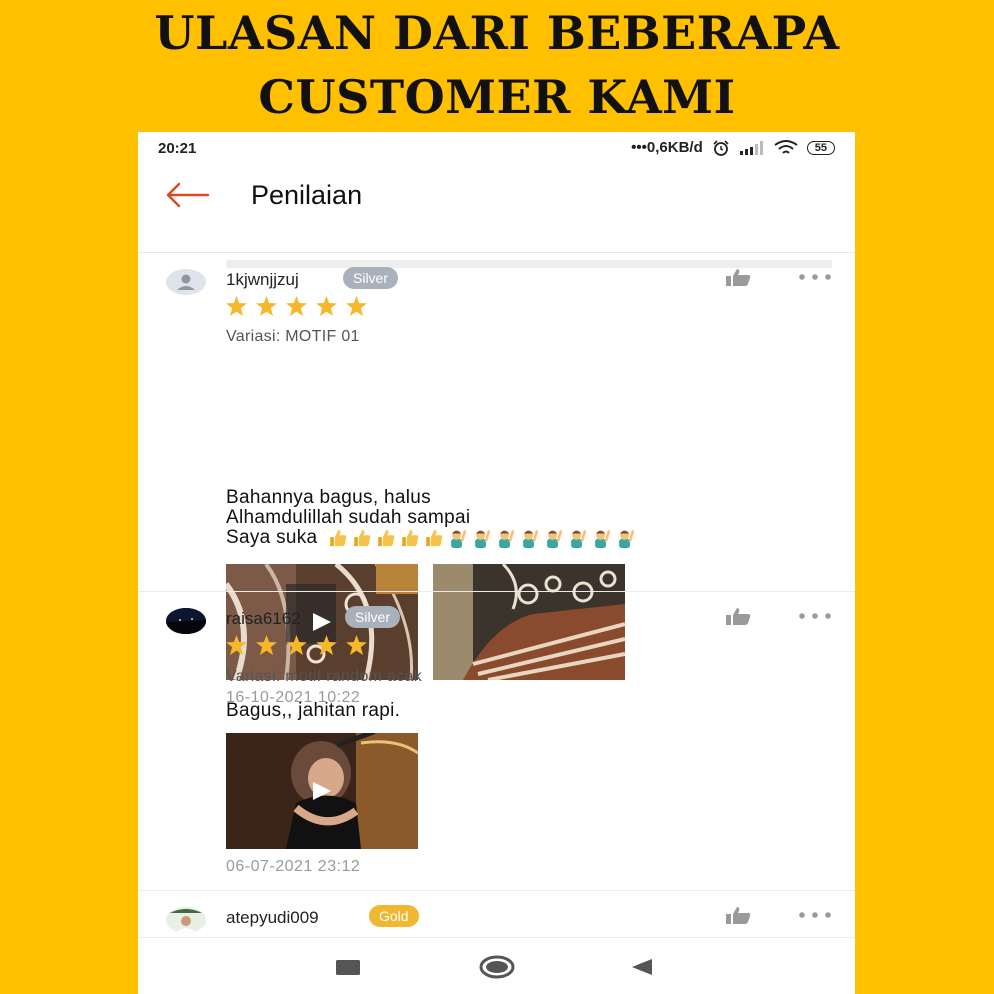 The width and height of the screenshot is (994, 994). I want to click on review-username: raisa6162, so click(263, 618).